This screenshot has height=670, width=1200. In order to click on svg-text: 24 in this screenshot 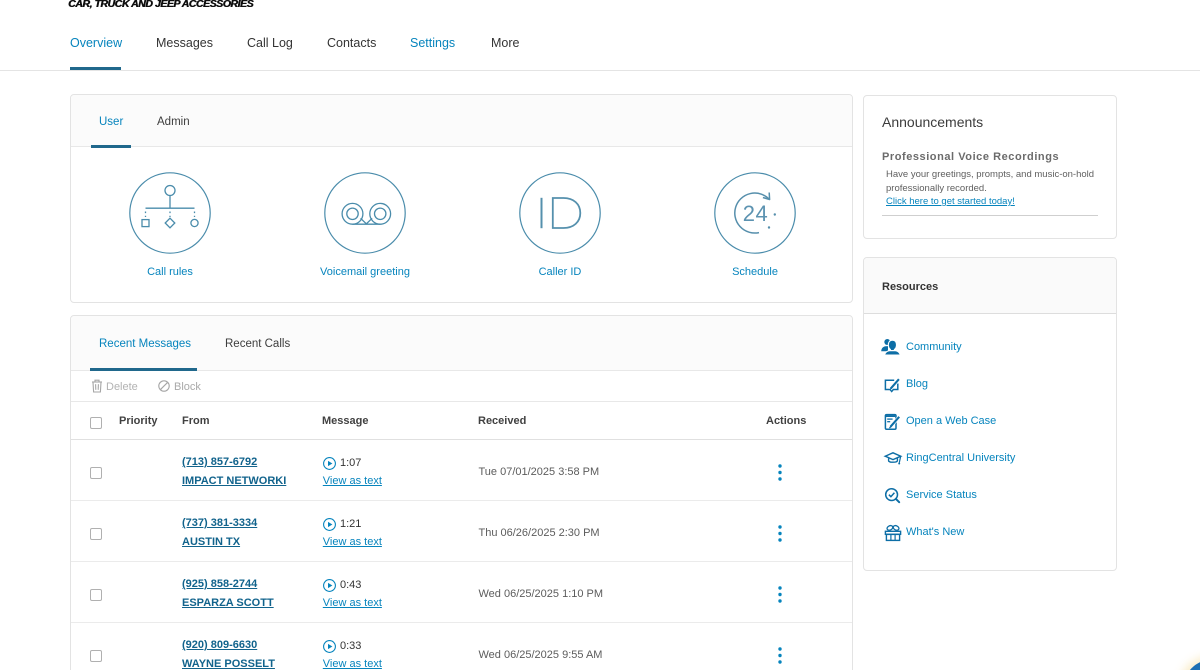, I will do `click(755, 213)`.